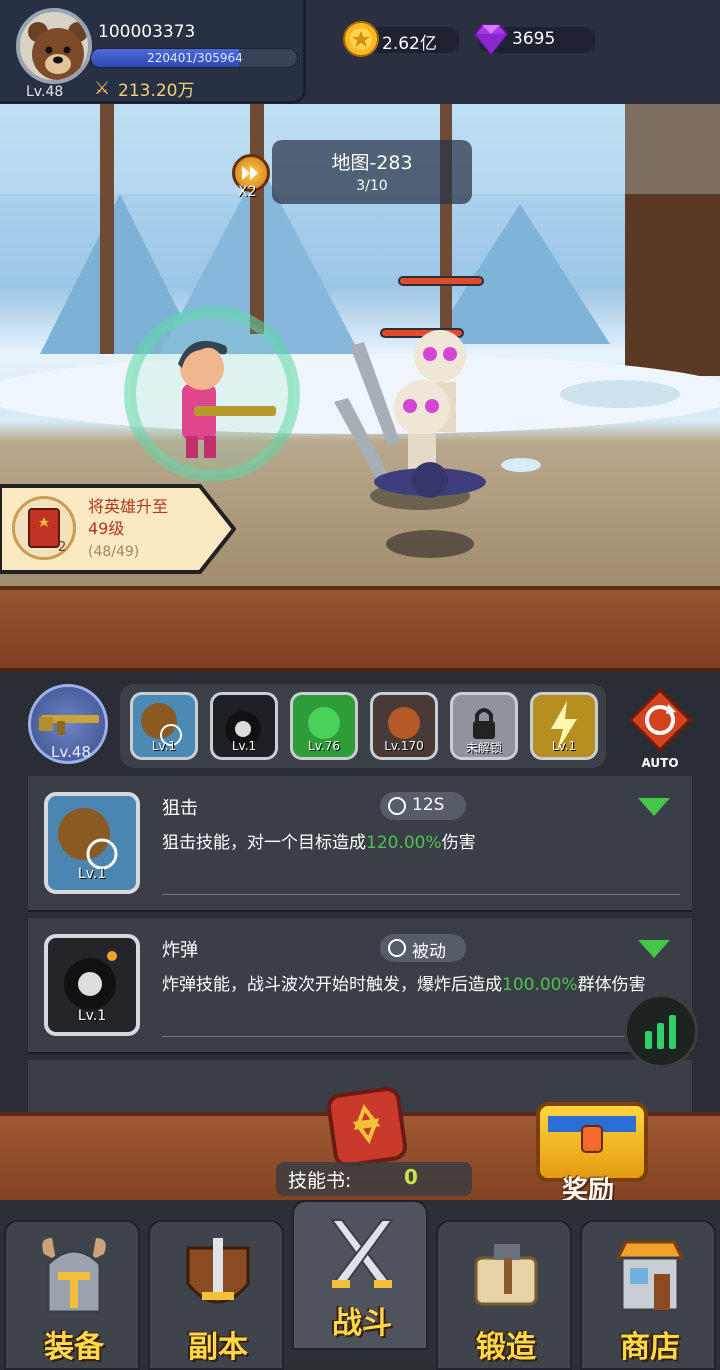  I want to click on player-id: 100003373, so click(147, 32).